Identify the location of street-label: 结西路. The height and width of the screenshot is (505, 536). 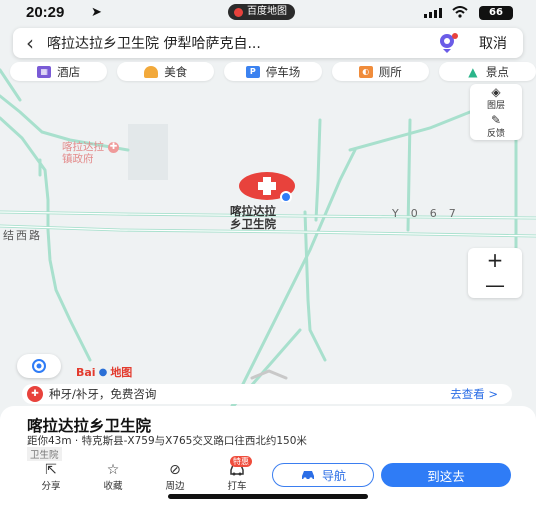
(22, 235).